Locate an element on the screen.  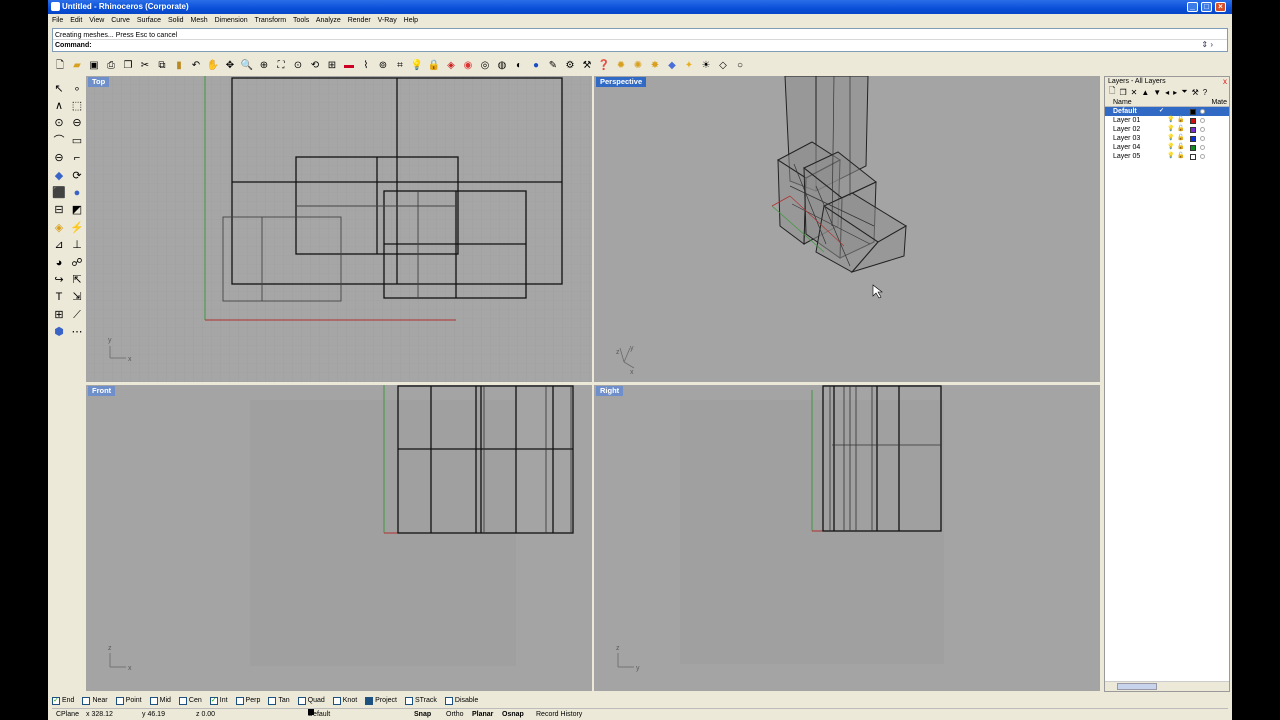
menu-tools: Tools is located at coordinates (301, 20).